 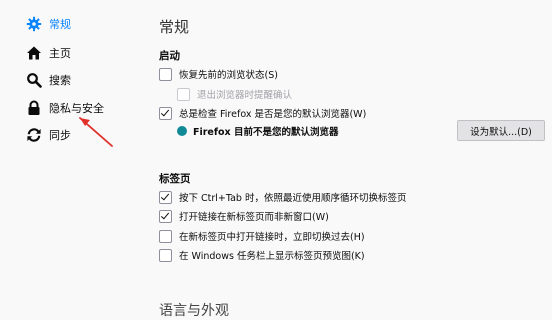 What do you see at coordinates (293, 198) in the screenshot?
I see `checkbox-label: 按下 Ctrl+Tab 时，依照最近使用顺序循环切换标签页` at bounding box center [293, 198].